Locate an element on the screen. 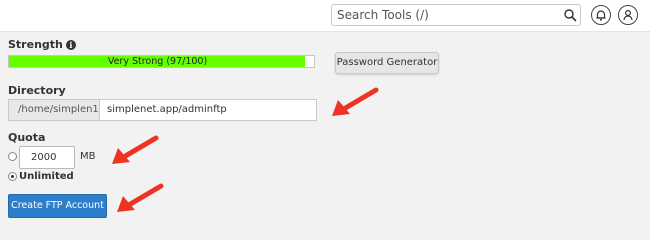 This screenshot has height=240, width=650. strength-meter-text: Very Strong (97/100) is located at coordinates (157, 61).